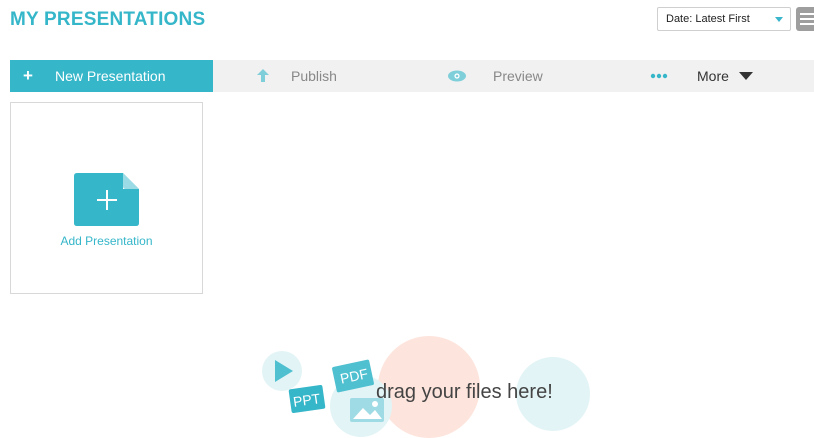  Describe the element at coordinates (746, 76) in the screenshot. I see `caret-down-icon` at that location.